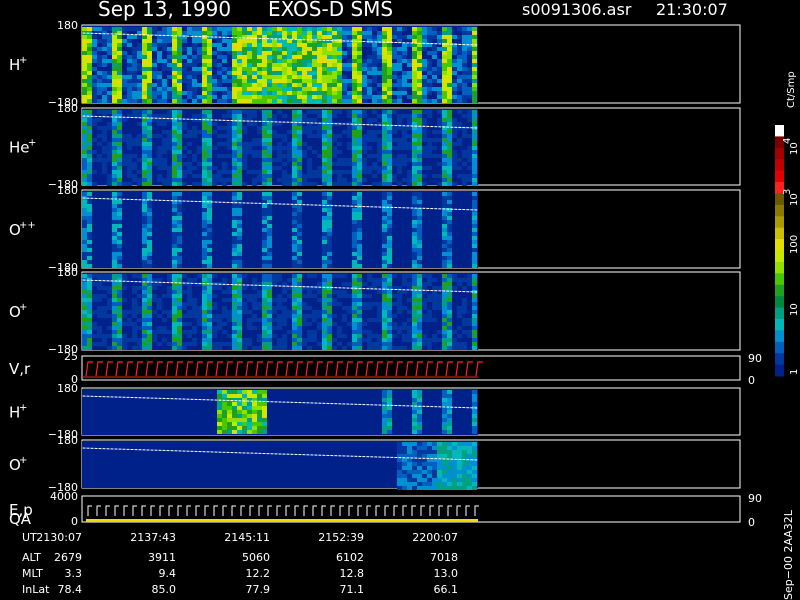 The width and height of the screenshot is (800, 600). I want to click on table-cell: 2137:43, so click(153, 537).